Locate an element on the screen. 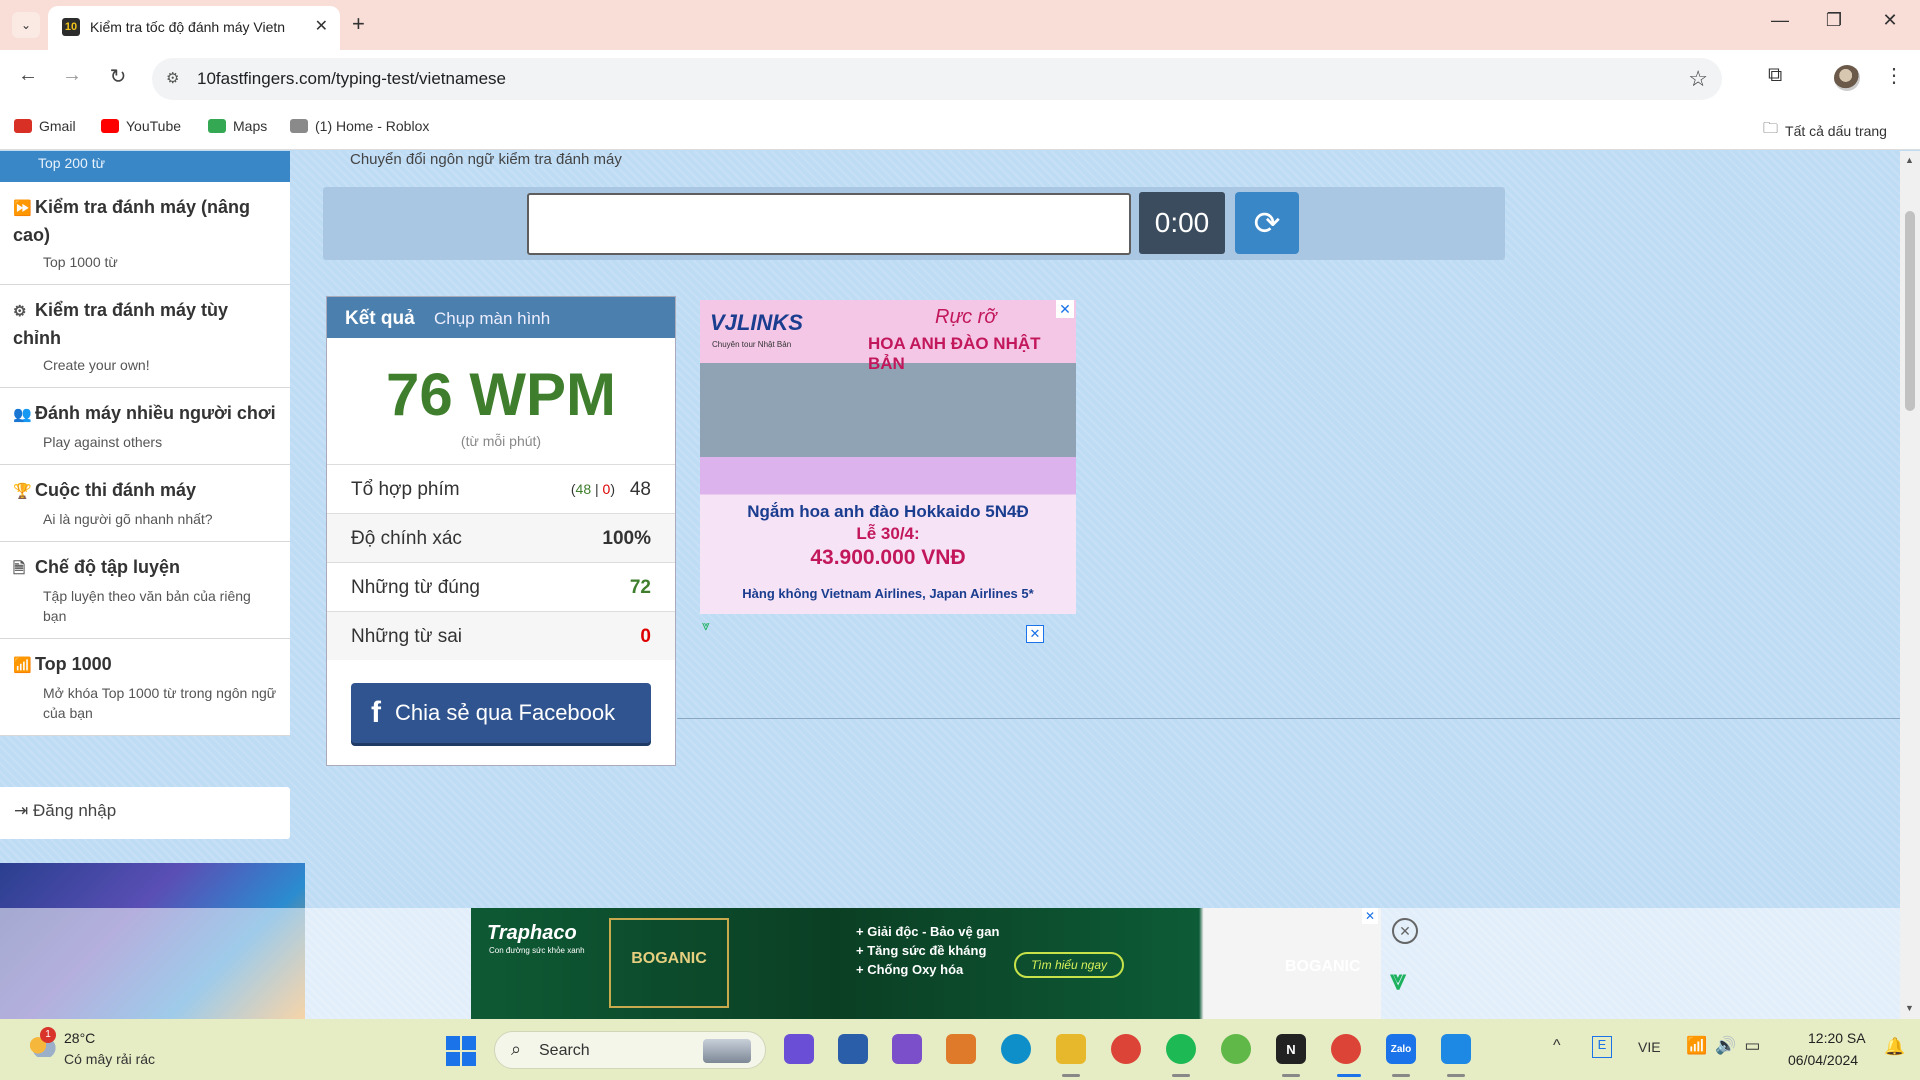 The width and height of the screenshot is (1920, 1080). weather-temp: 28°C is located at coordinates (79, 1038).